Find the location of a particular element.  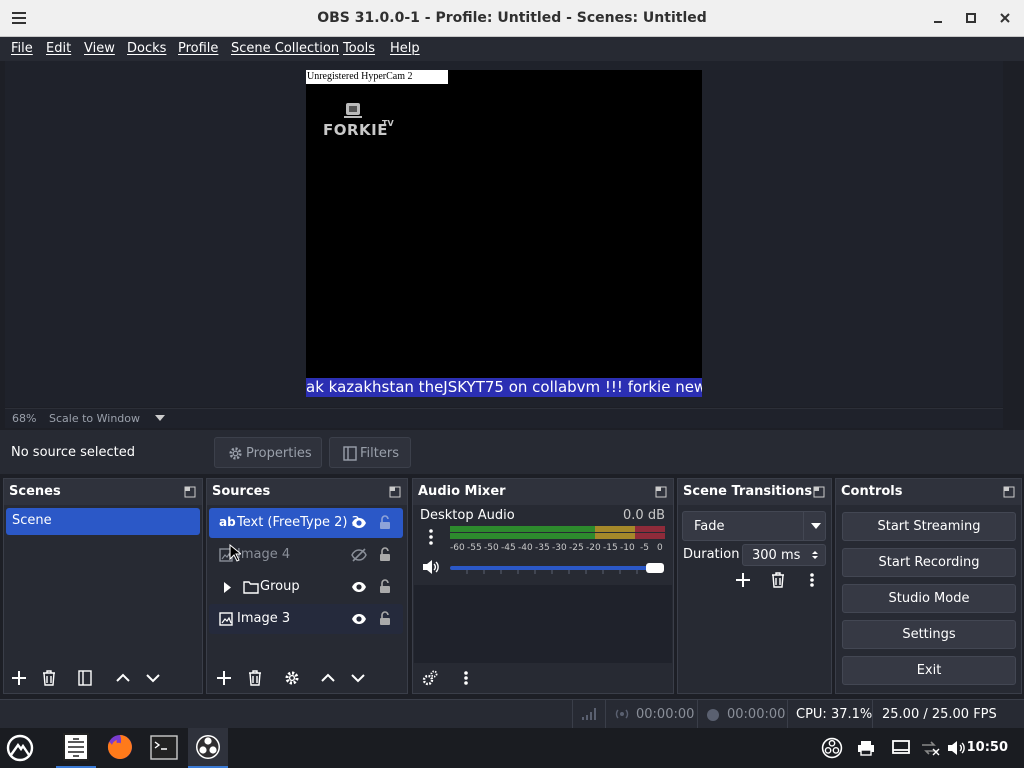

start-menu-button is located at coordinates (20, 748).